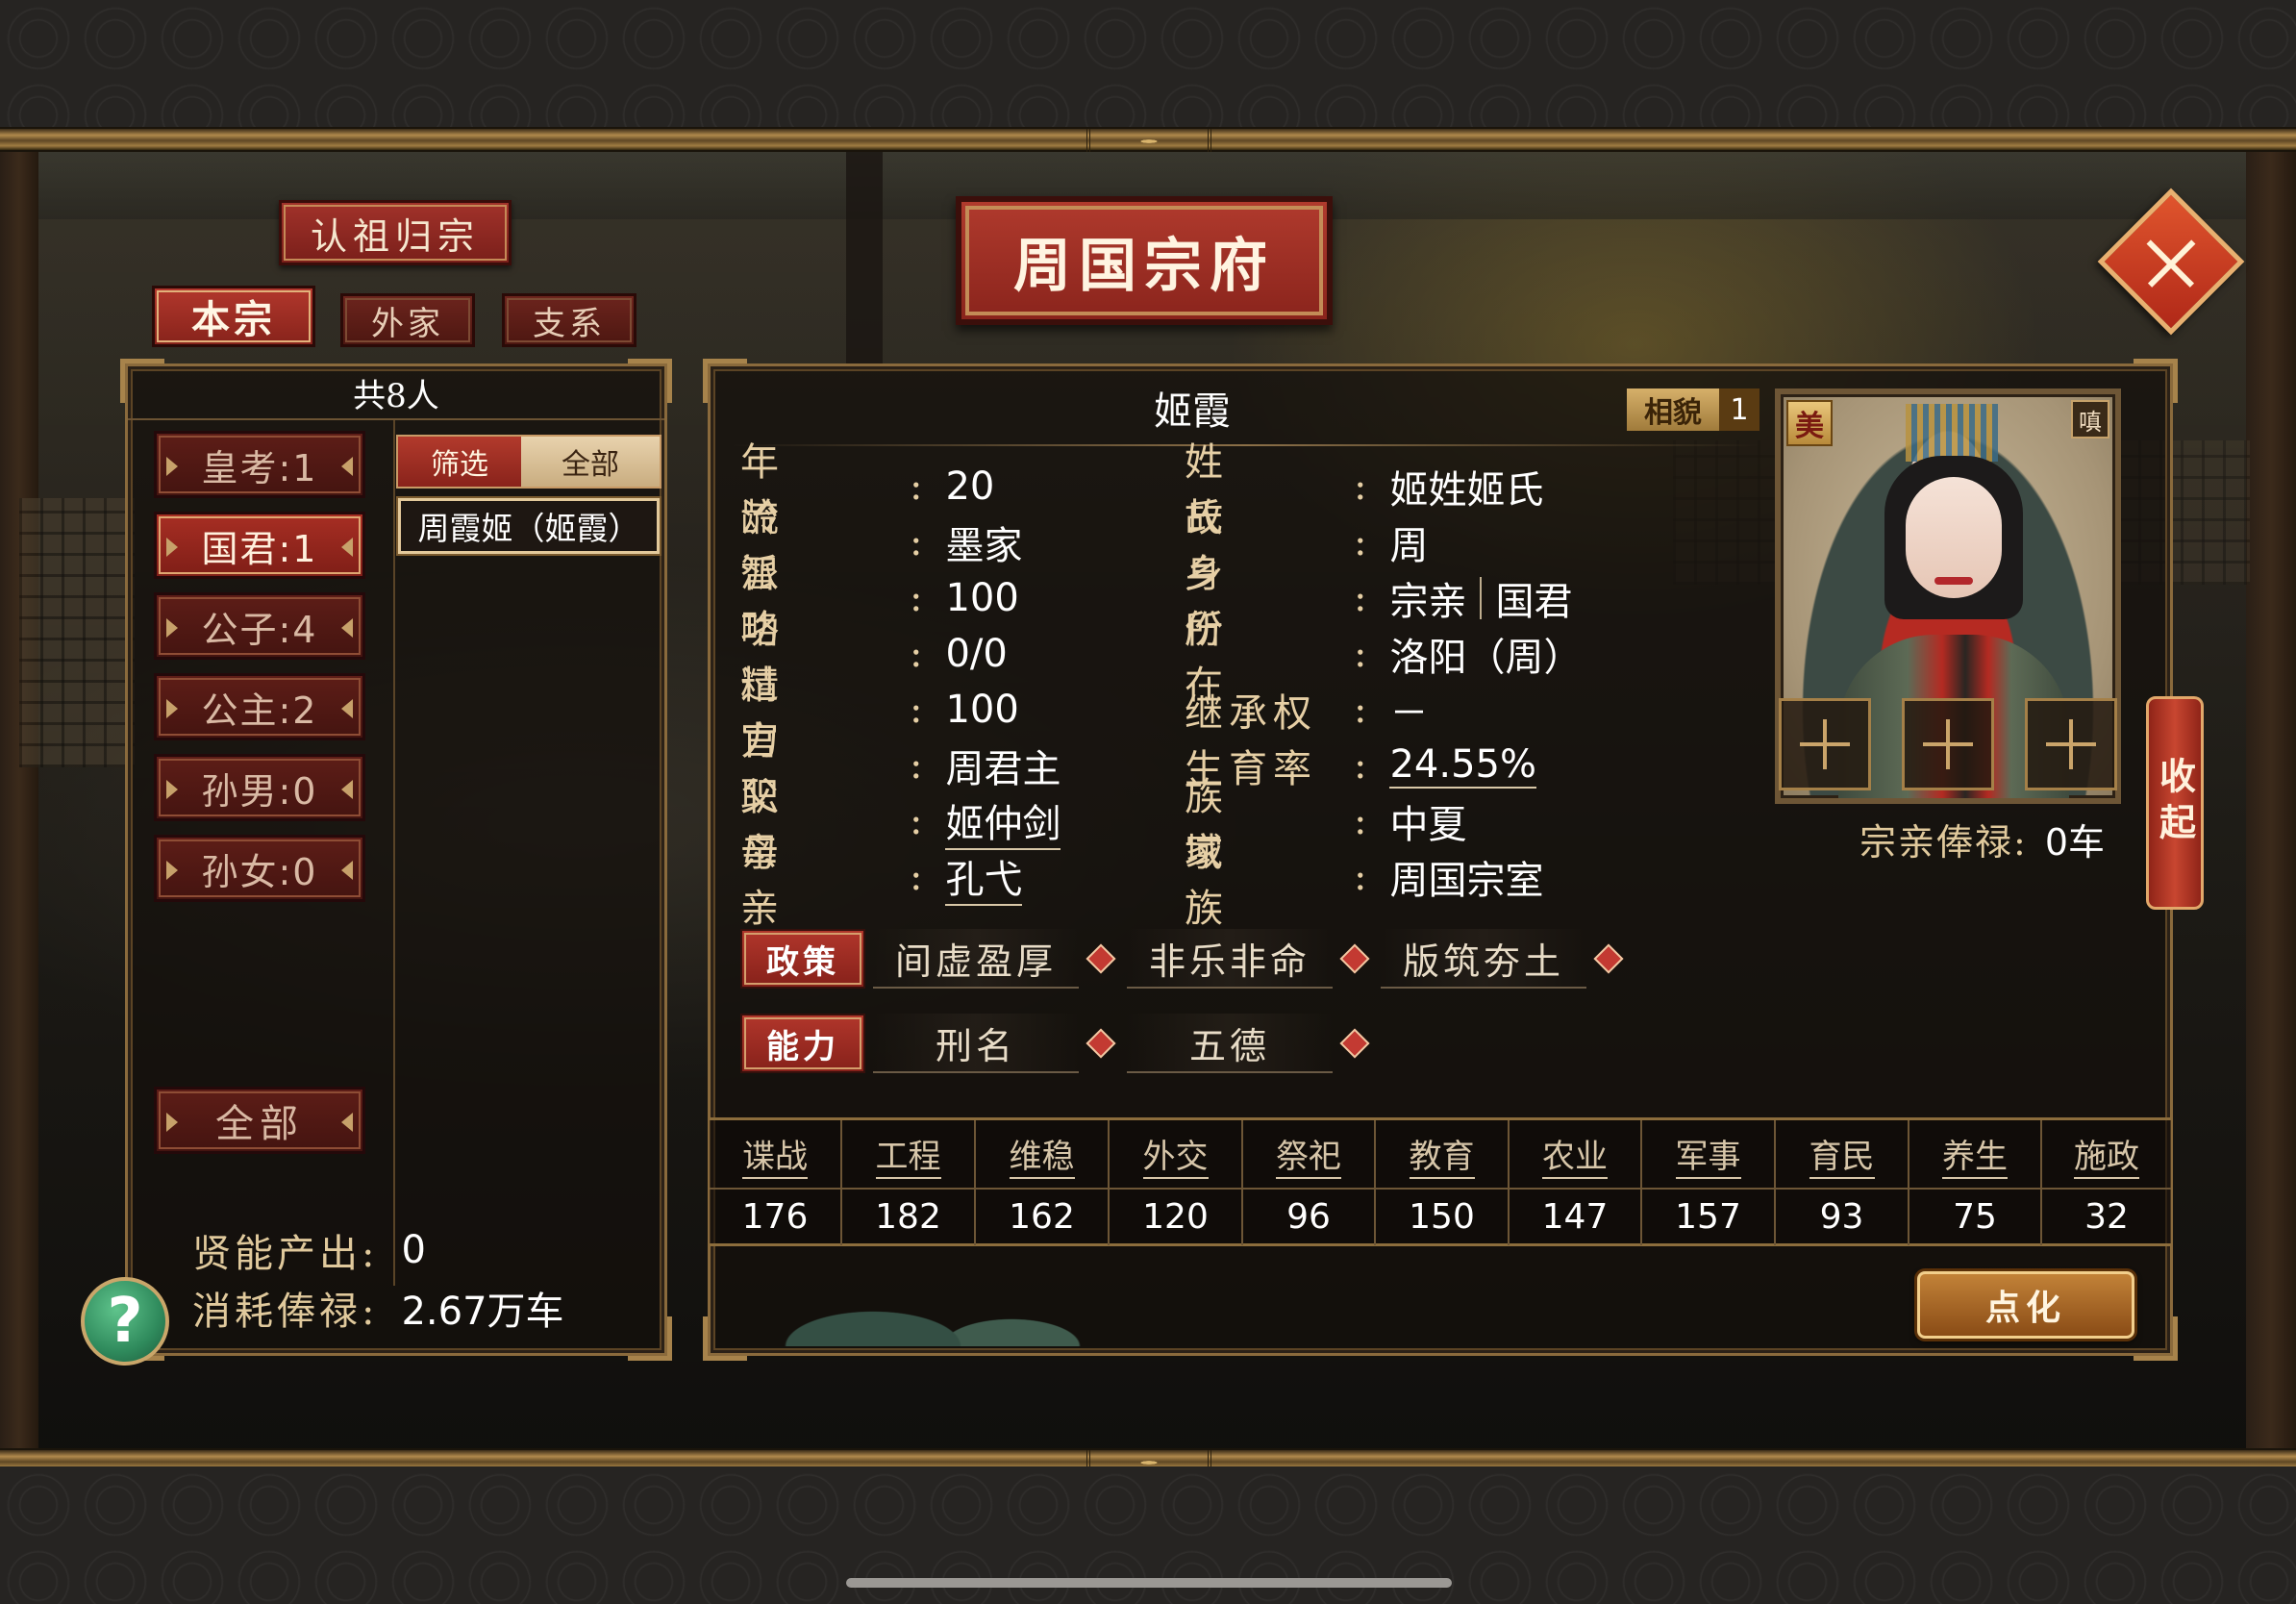 The height and width of the screenshot is (1604, 2296). What do you see at coordinates (125, 1321) in the screenshot?
I see `help-icon: ?` at bounding box center [125, 1321].